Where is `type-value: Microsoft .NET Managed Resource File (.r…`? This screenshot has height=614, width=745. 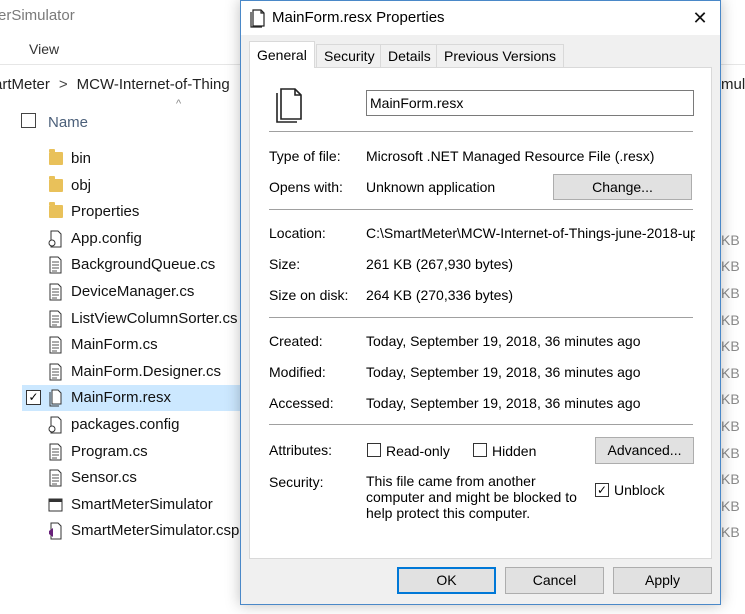 type-value: Microsoft .NET Managed Resource File (.r… is located at coordinates (510, 156).